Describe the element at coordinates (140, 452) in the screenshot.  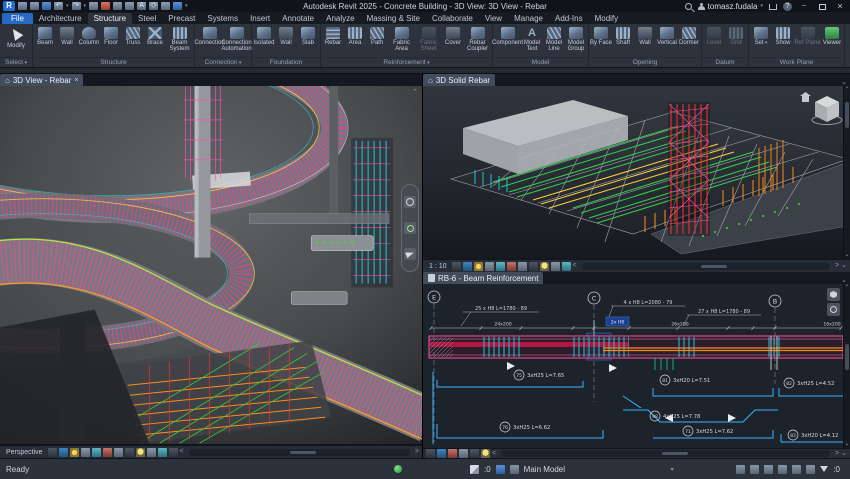
I see `reveal-hidden-icon` at that location.